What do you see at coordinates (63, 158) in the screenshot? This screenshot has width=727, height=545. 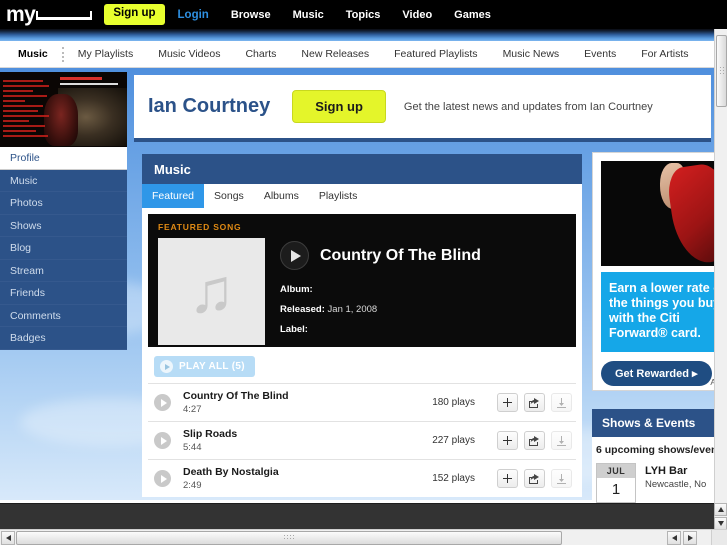 I see `sidebar-item-profile: Profile` at bounding box center [63, 158].